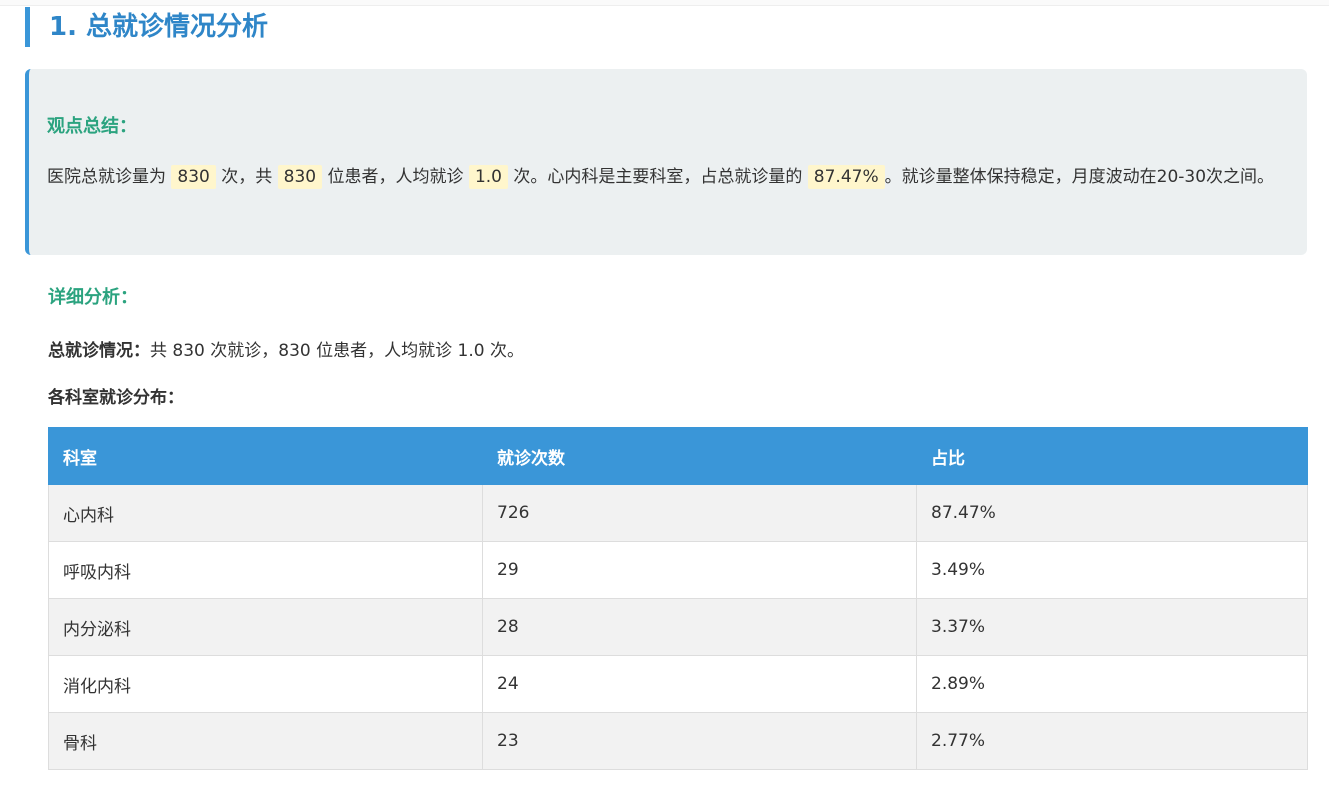  Describe the element at coordinates (395, 177) in the screenshot. I see `summary-text-part: 位患者，人均就诊` at that location.